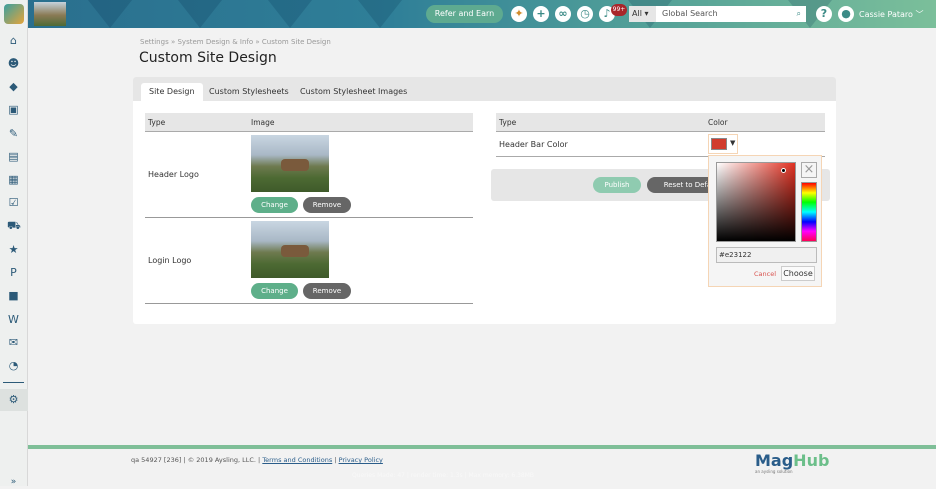 Image resolution: width=936 pixels, height=489 pixels. I want to click on notification-badge: 99+, so click(619, 10).